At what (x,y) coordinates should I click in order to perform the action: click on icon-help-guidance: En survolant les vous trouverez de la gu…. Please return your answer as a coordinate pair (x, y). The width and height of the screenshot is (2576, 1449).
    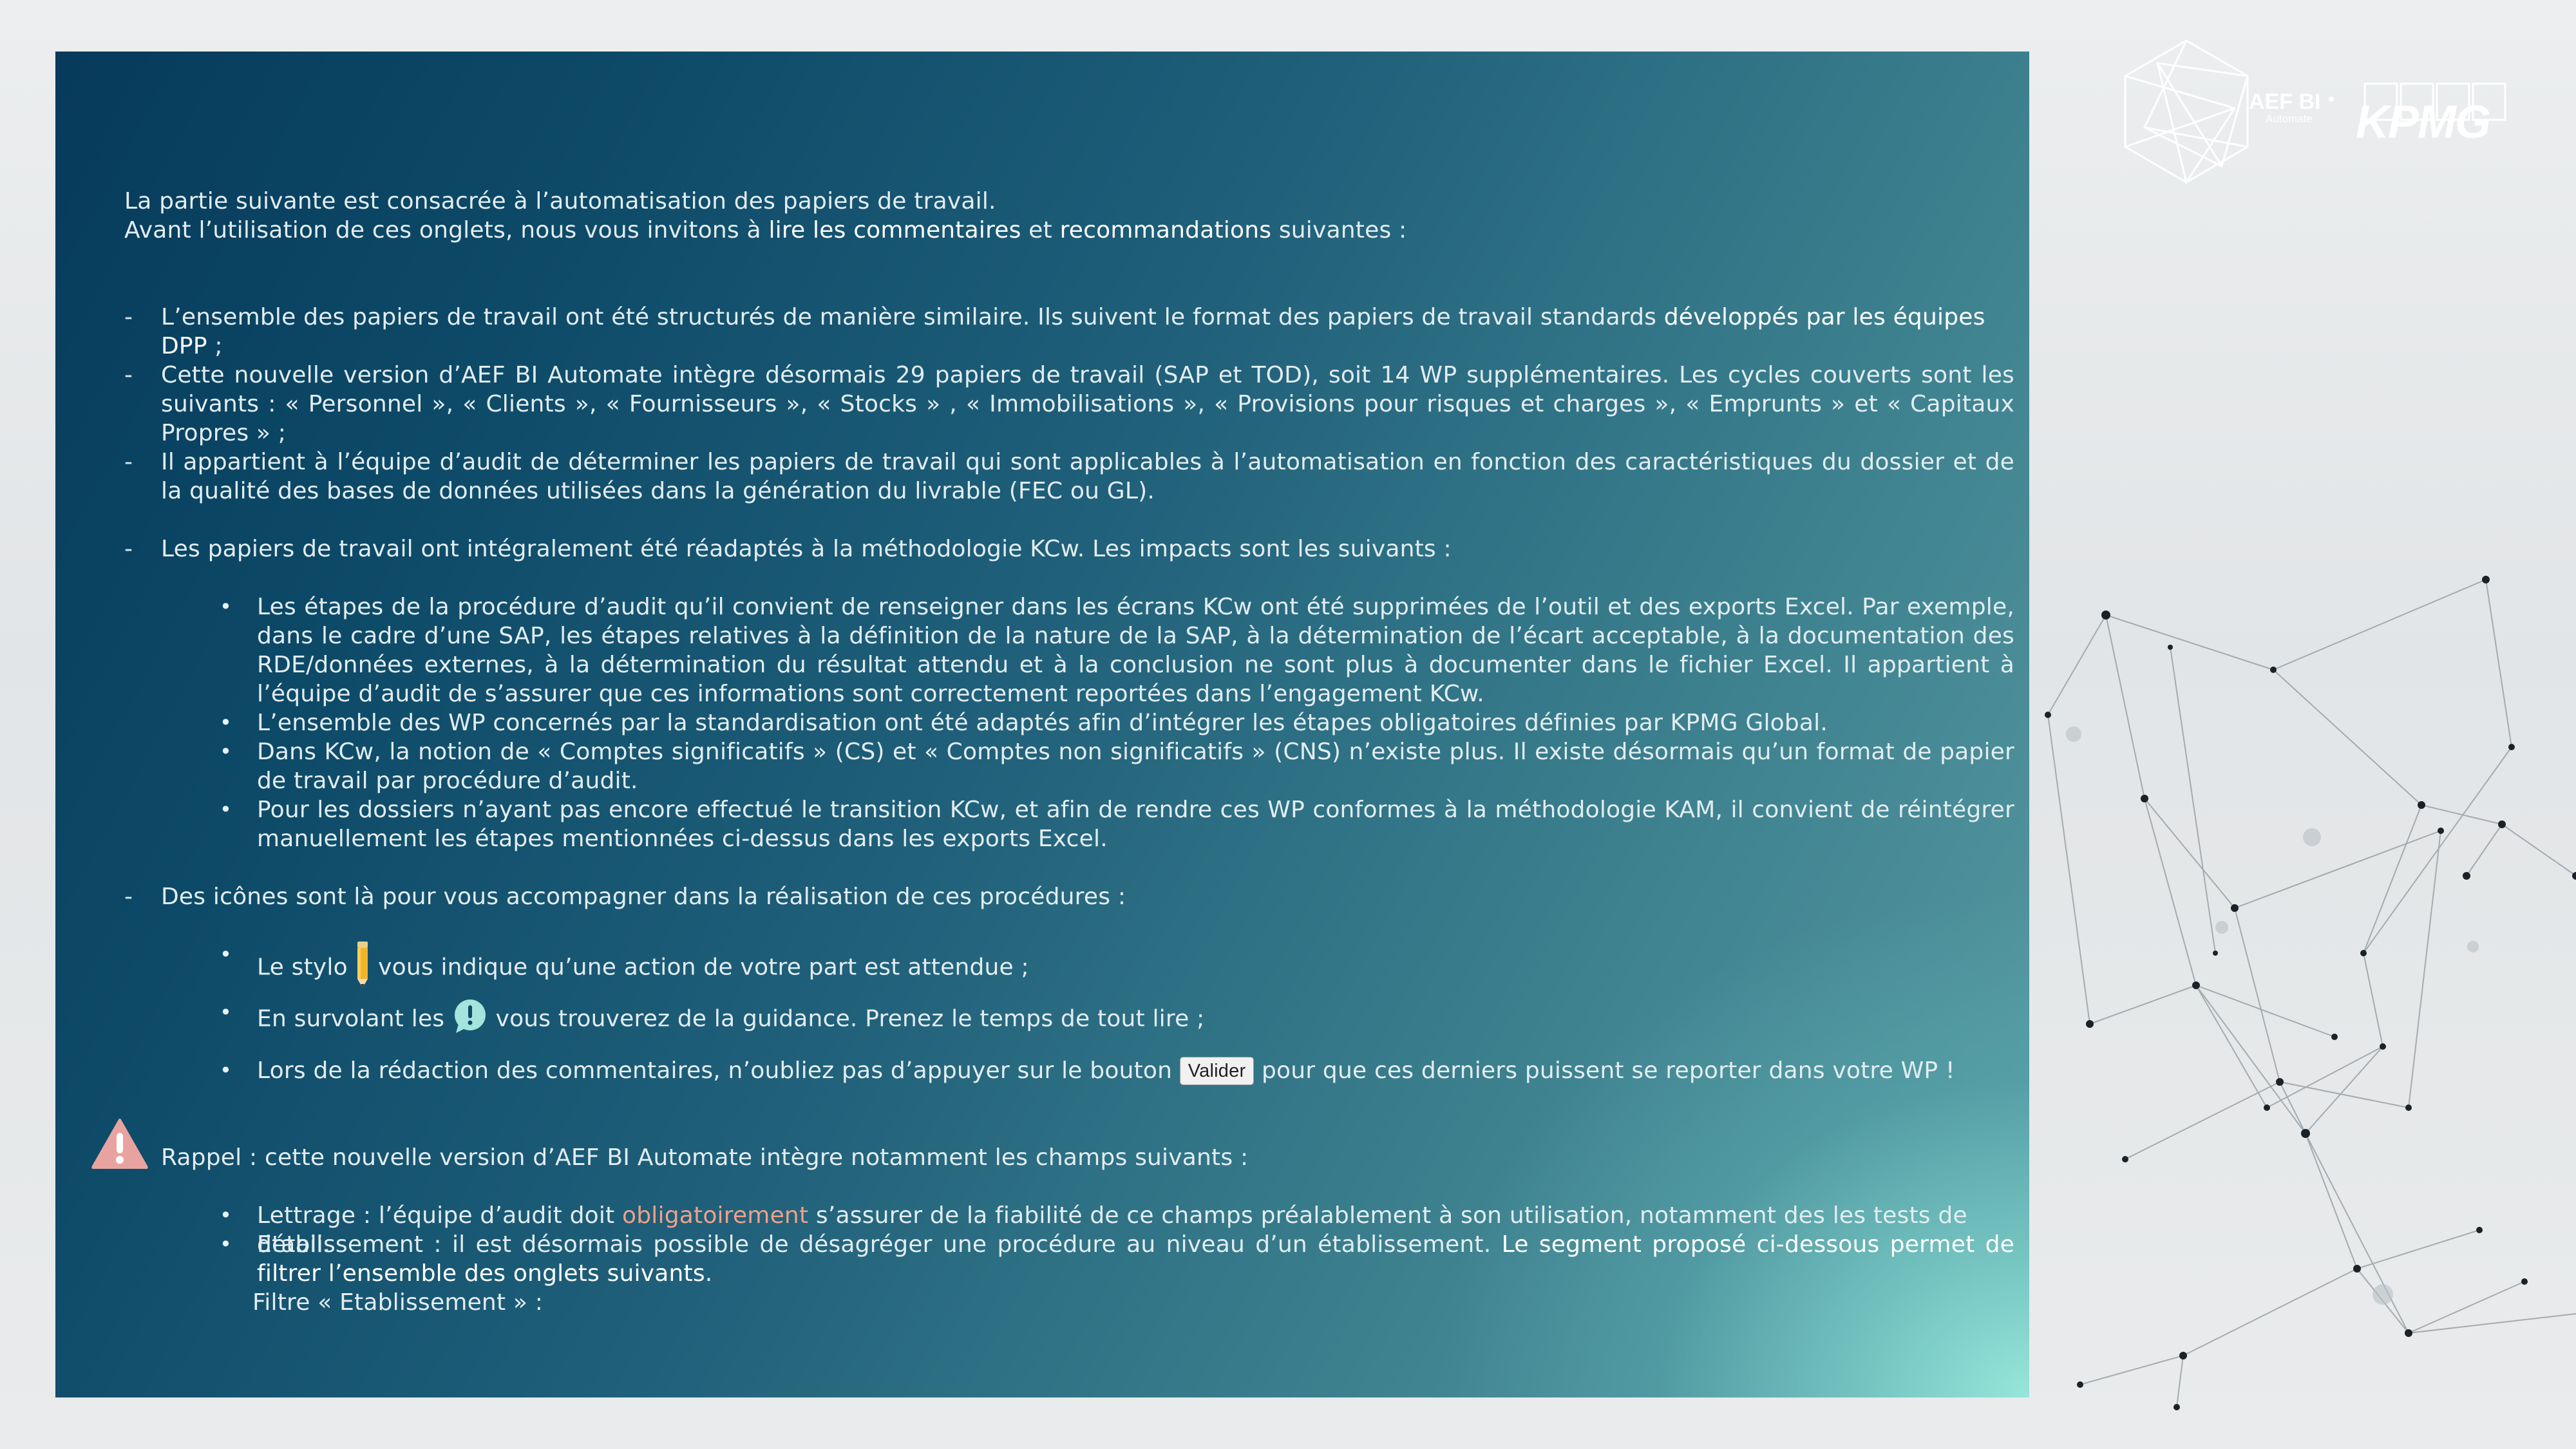
    Looking at the image, I should click on (1135, 1019).